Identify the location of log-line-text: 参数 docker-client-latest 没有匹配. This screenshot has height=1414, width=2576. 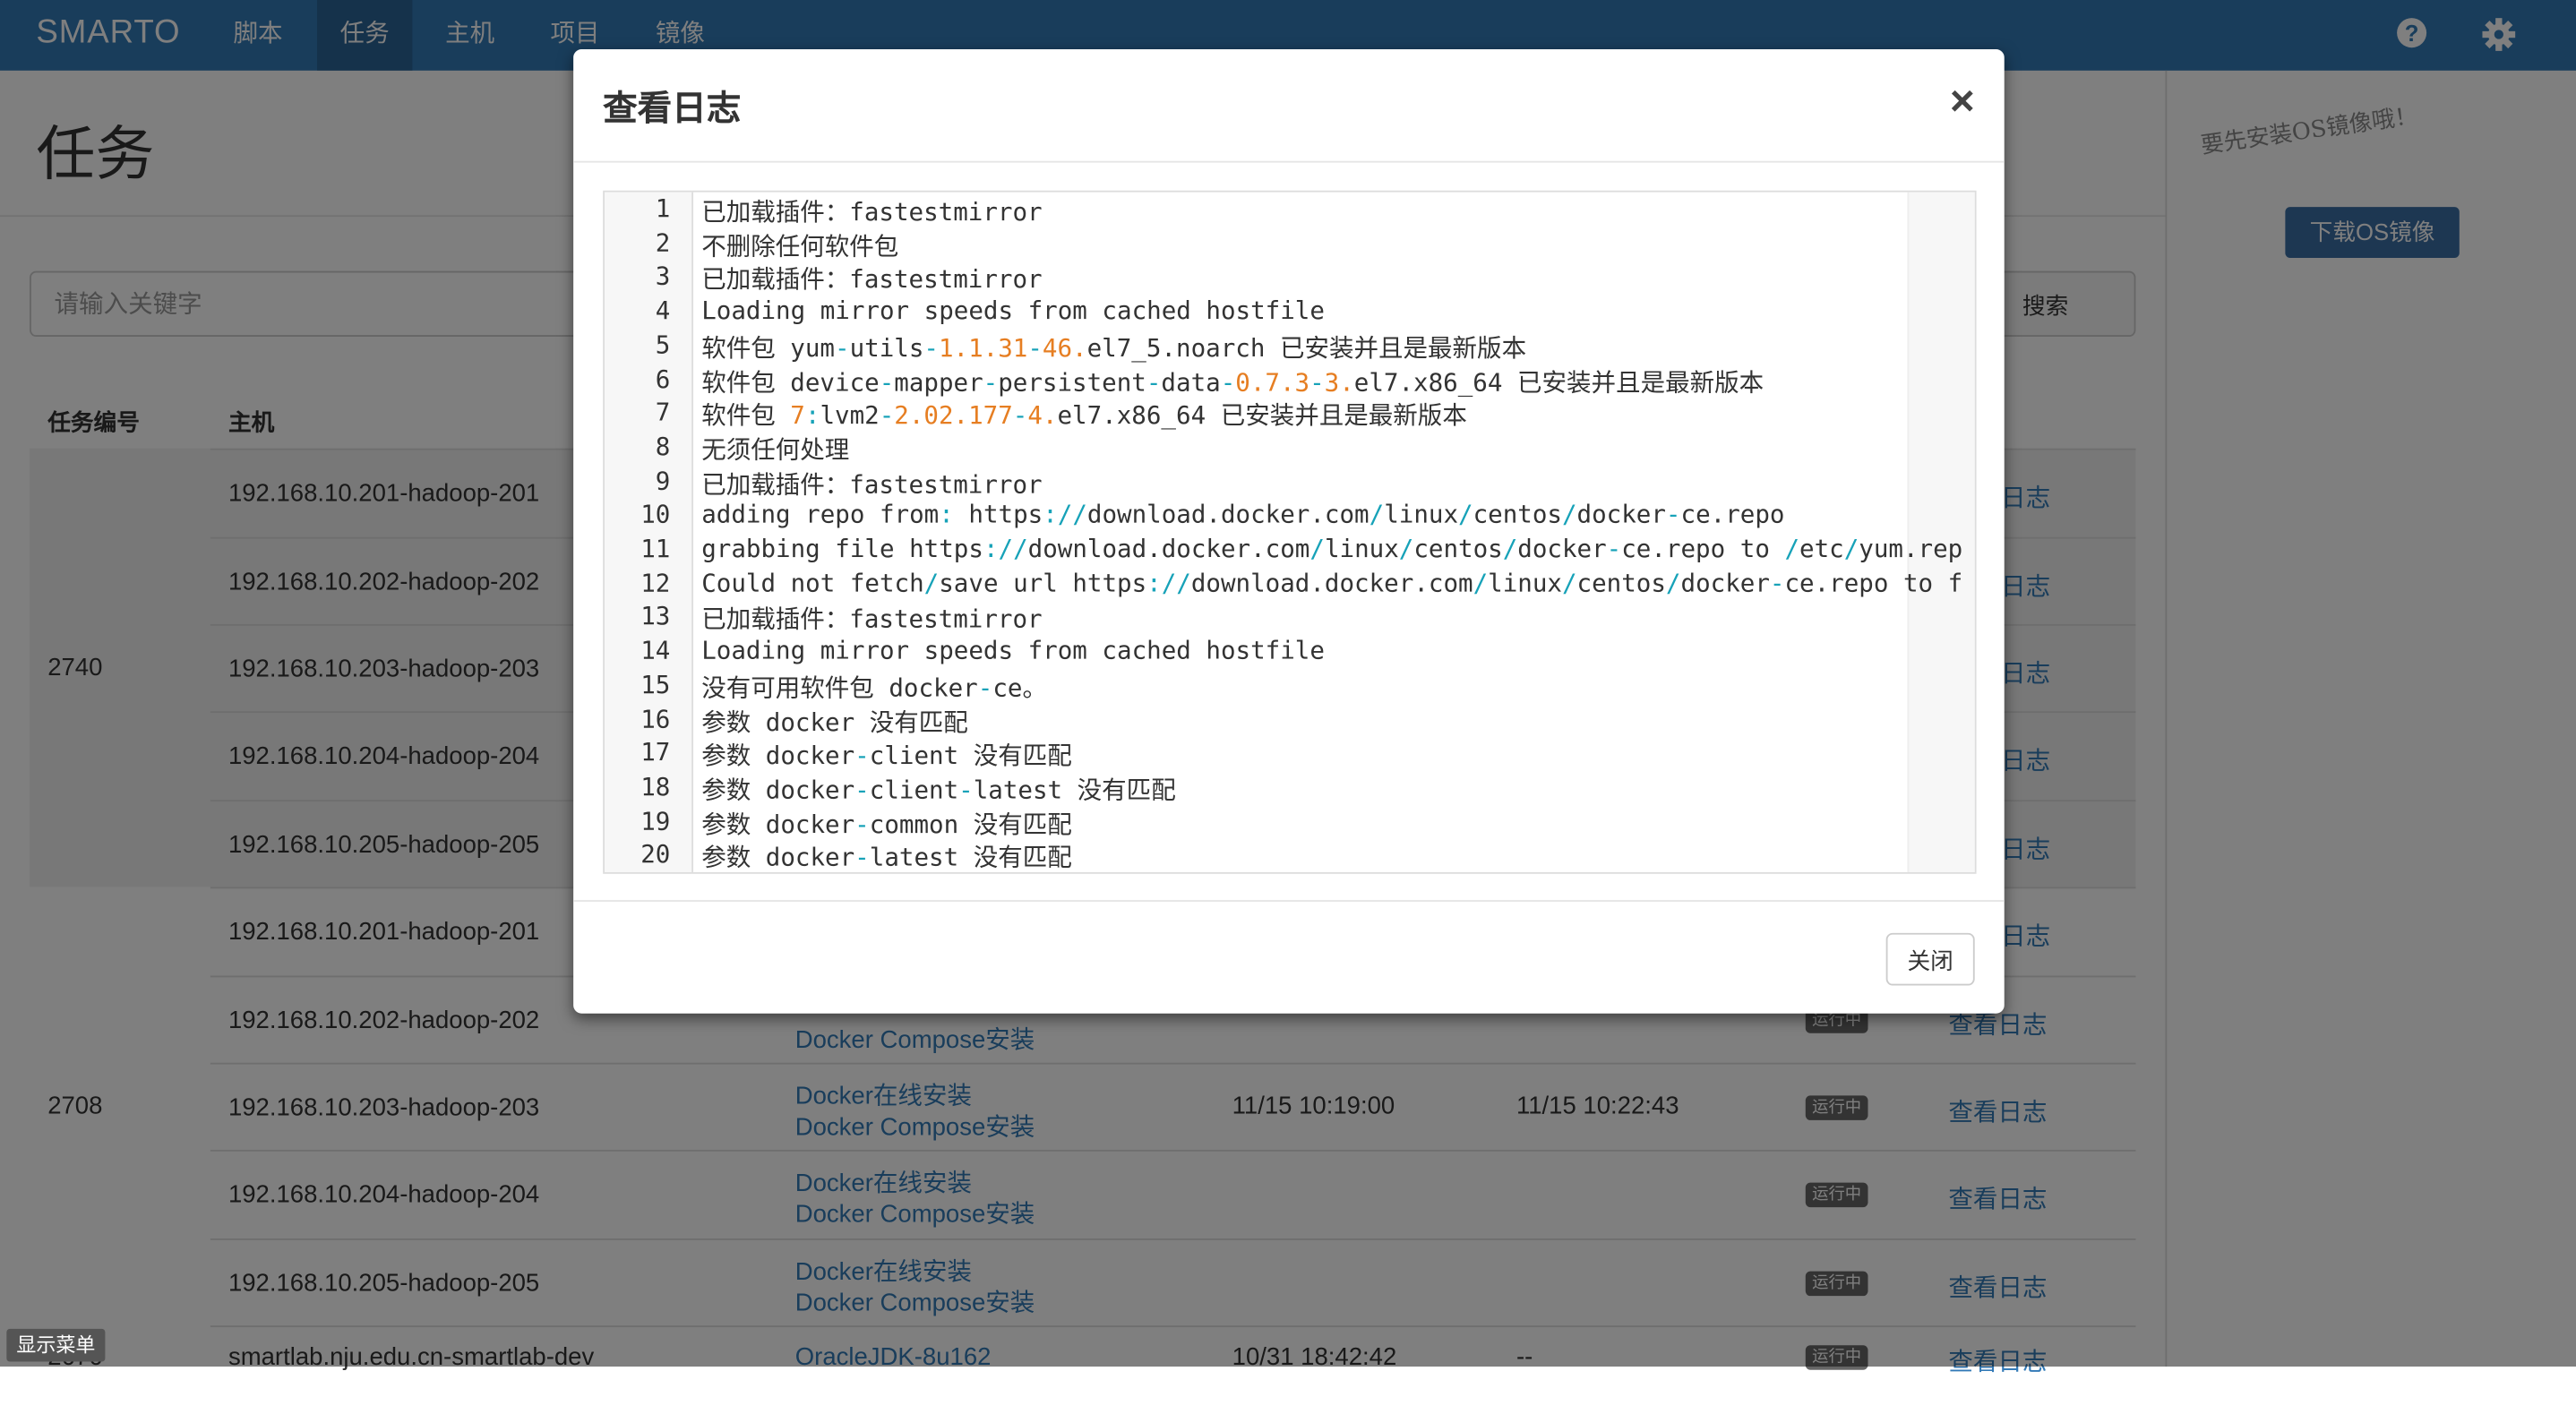
(938, 790).